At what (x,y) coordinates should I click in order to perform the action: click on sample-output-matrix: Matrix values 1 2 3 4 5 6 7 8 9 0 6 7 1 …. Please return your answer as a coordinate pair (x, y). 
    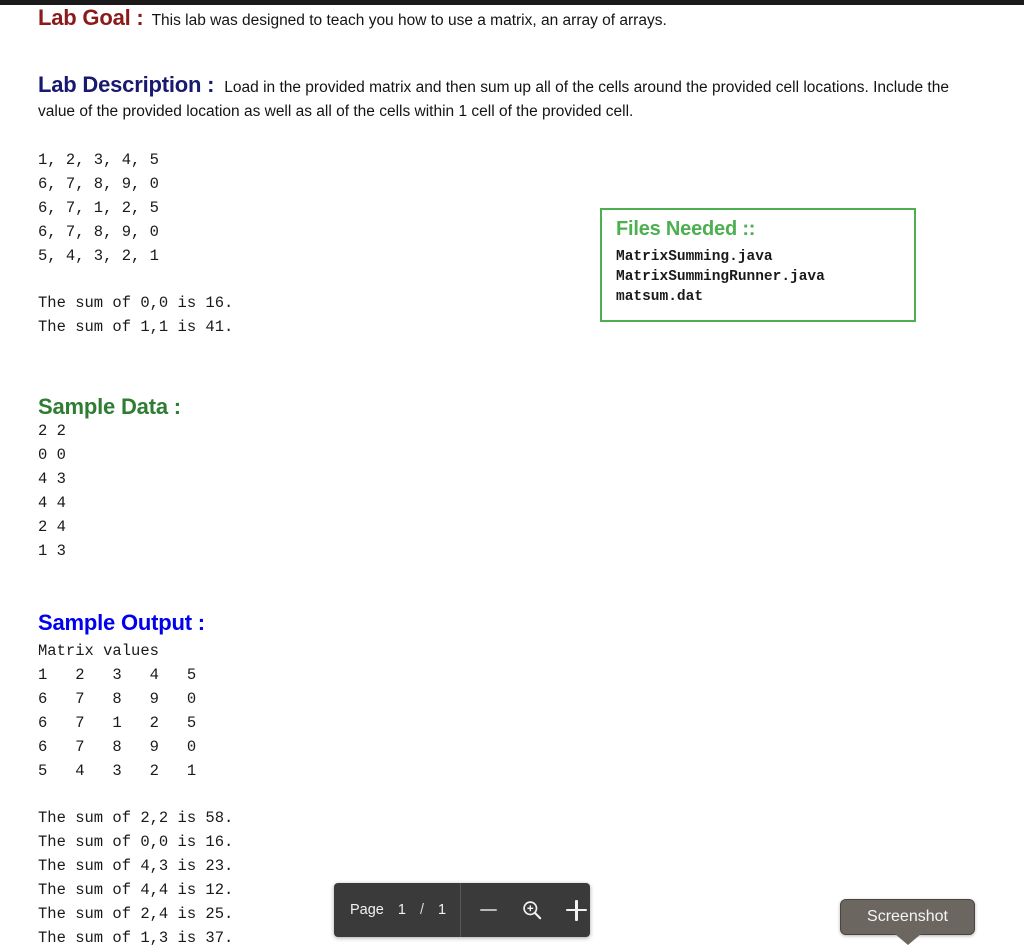
    Looking at the image, I should click on (117, 711).